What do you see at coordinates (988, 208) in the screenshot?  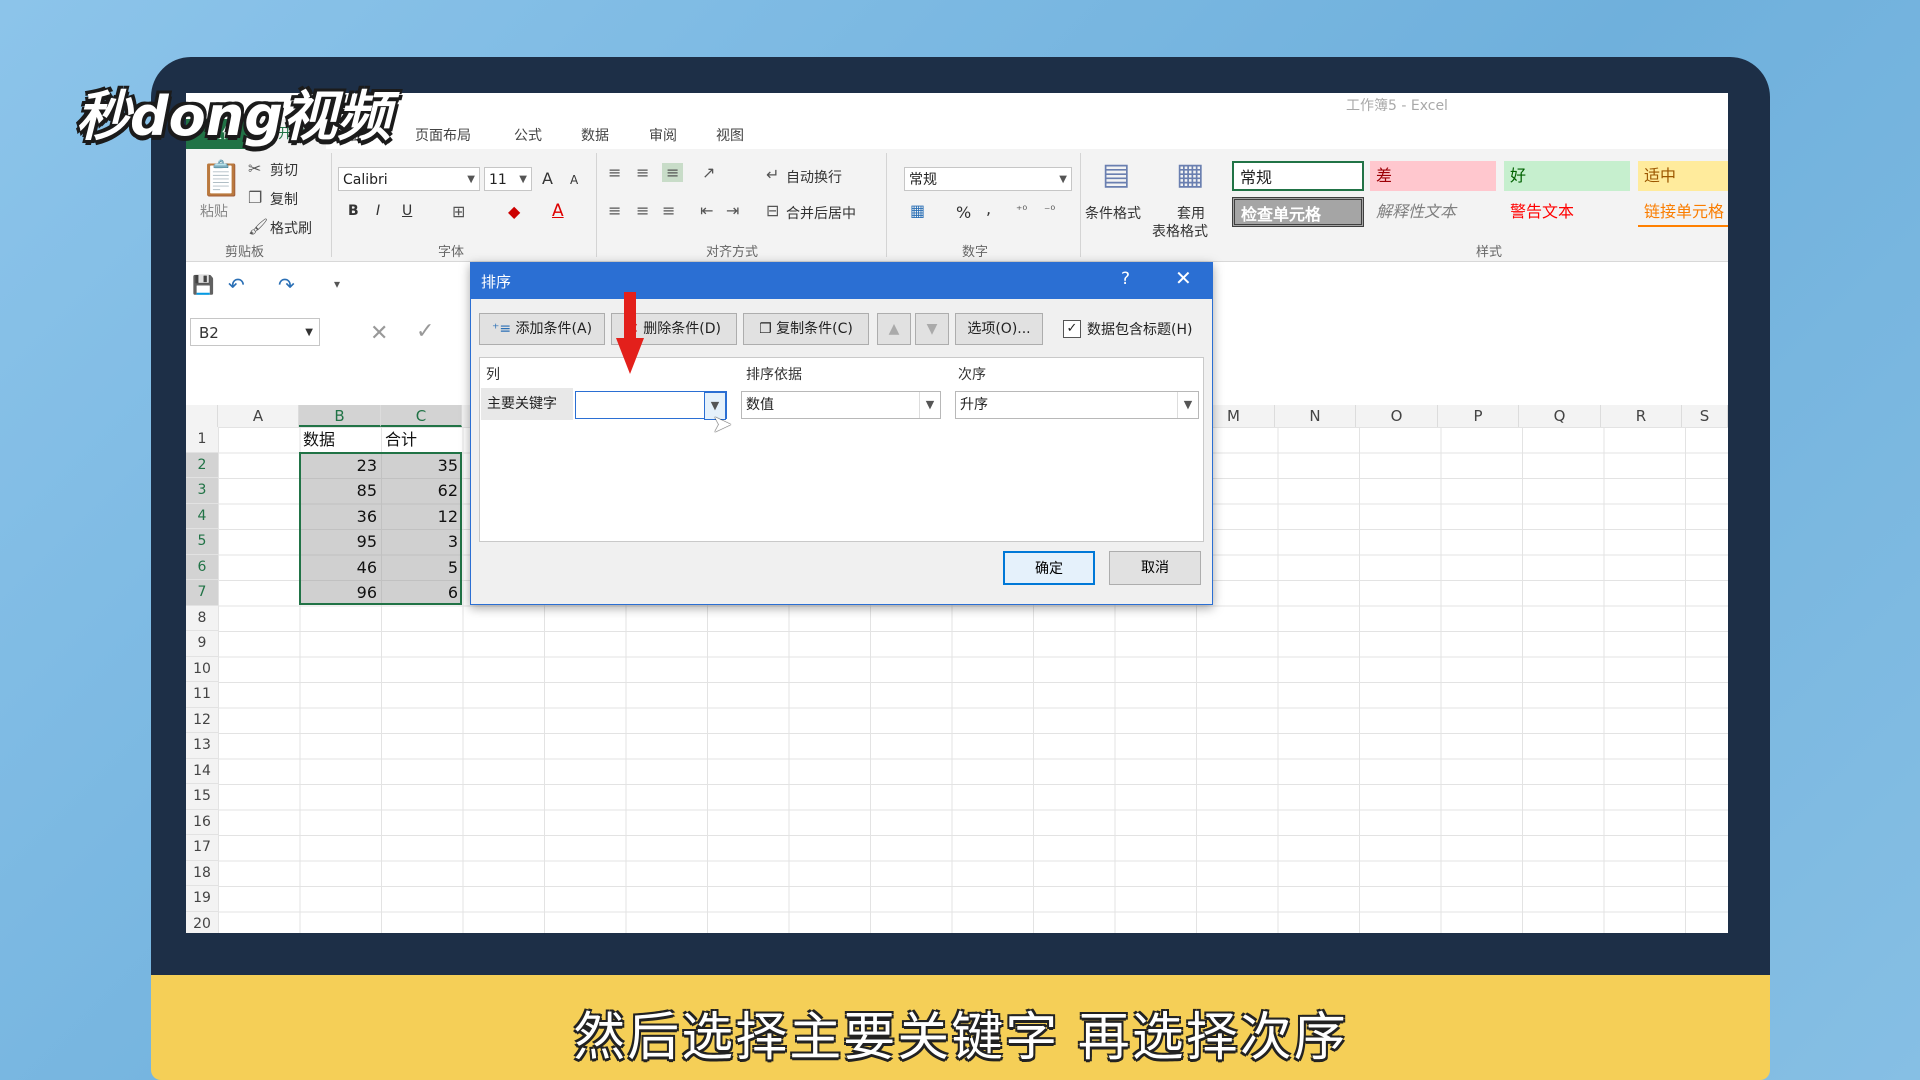 I see `comma-button: ,` at bounding box center [988, 208].